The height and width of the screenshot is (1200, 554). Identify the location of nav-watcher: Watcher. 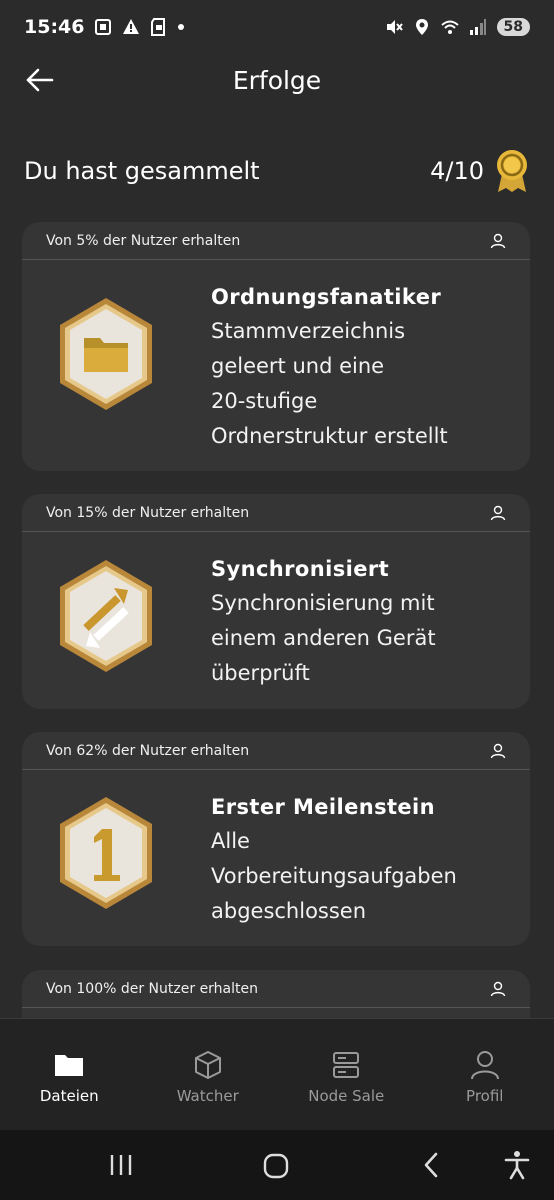
(208, 1074).